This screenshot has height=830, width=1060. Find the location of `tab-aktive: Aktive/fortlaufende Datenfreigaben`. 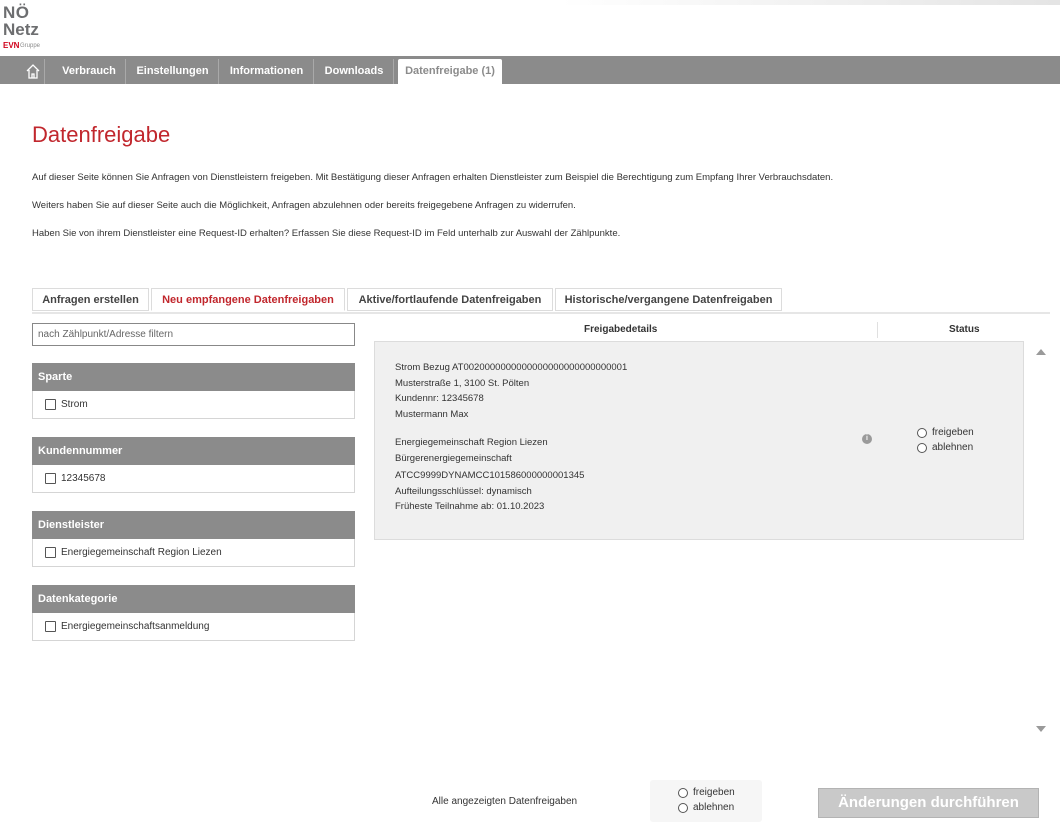

tab-aktive: Aktive/fortlaufende Datenfreigaben is located at coordinates (450, 299).